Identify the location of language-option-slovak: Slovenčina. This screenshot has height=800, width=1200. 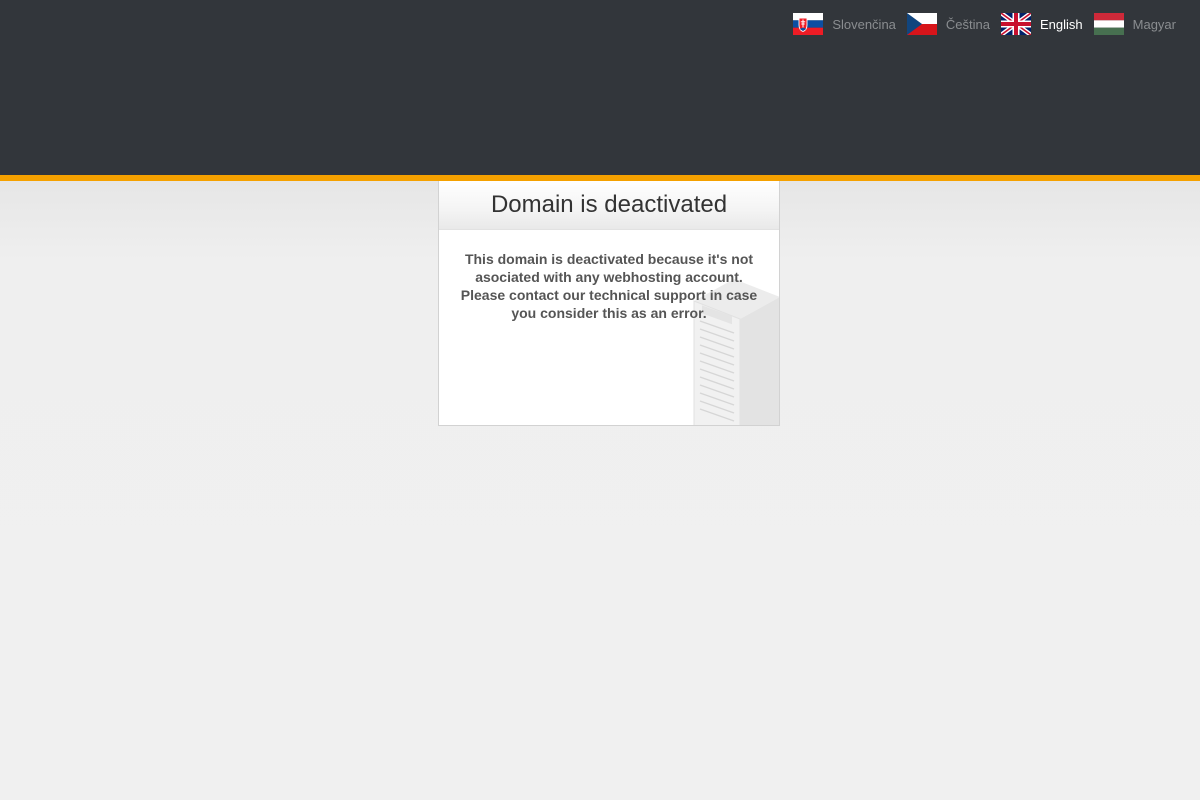
(844, 24).